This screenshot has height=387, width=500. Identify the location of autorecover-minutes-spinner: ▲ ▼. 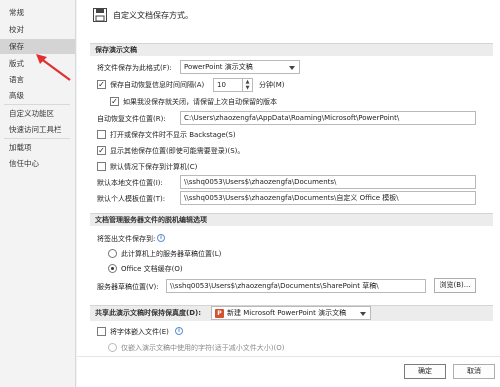
(248, 85).